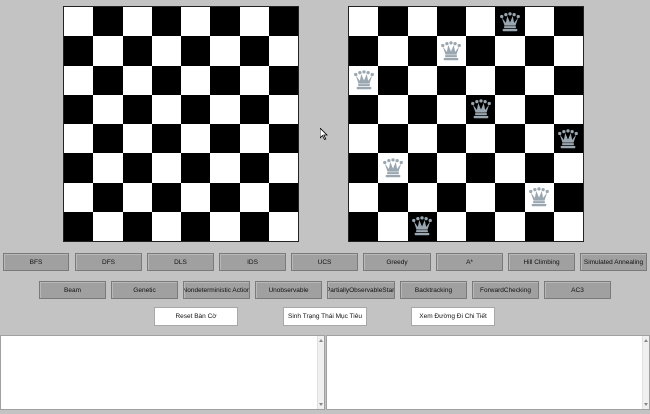 The height and width of the screenshot is (414, 650). What do you see at coordinates (453, 316) in the screenshot?
I see `view-path-detail-button: Xem Đường Đi Chi Tiết` at bounding box center [453, 316].